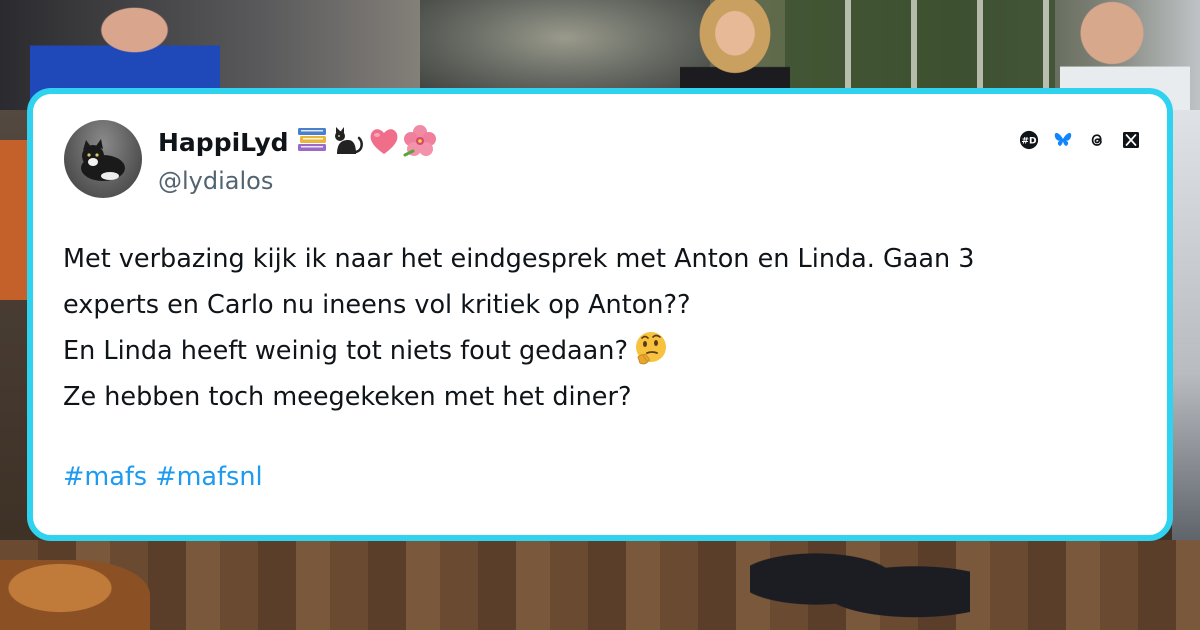 This screenshot has width=1200, height=630. What do you see at coordinates (348, 141) in the screenshot?
I see `black-cat-emoji` at bounding box center [348, 141].